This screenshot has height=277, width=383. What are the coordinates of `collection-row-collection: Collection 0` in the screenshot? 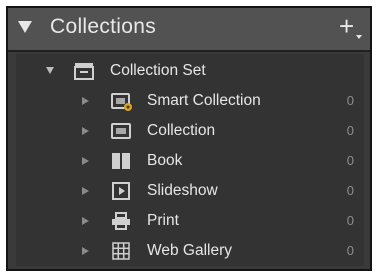 It's located at (190, 131).